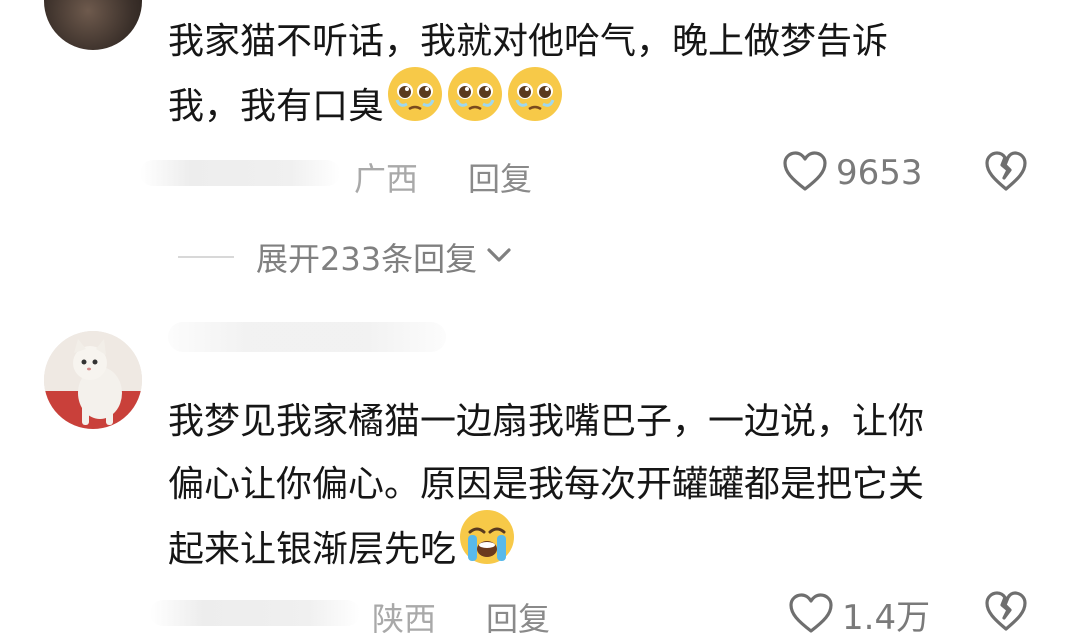 The height and width of the screenshot is (644, 1080). What do you see at coordinates (540, 175) in the screenshot?
I see `comment-meta-row: 广西 回复 9653` at bounding box center [540, 175].